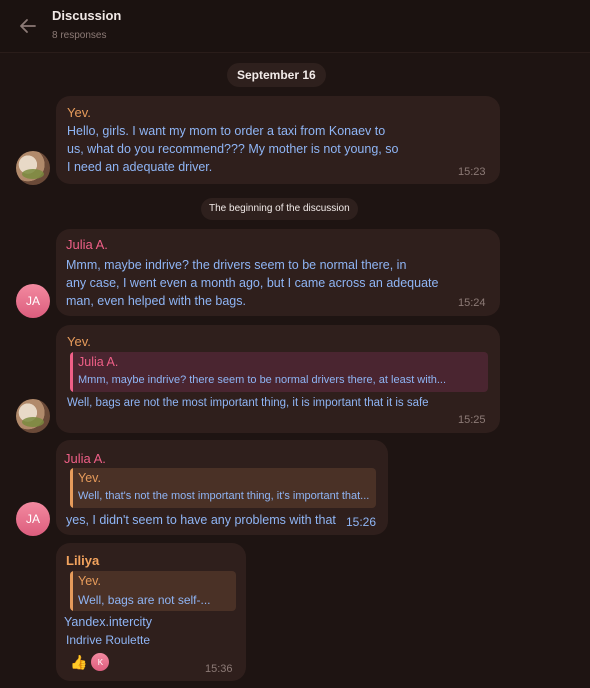  I want to click on message-line: man, even helped with the bags., so click(156, 301).